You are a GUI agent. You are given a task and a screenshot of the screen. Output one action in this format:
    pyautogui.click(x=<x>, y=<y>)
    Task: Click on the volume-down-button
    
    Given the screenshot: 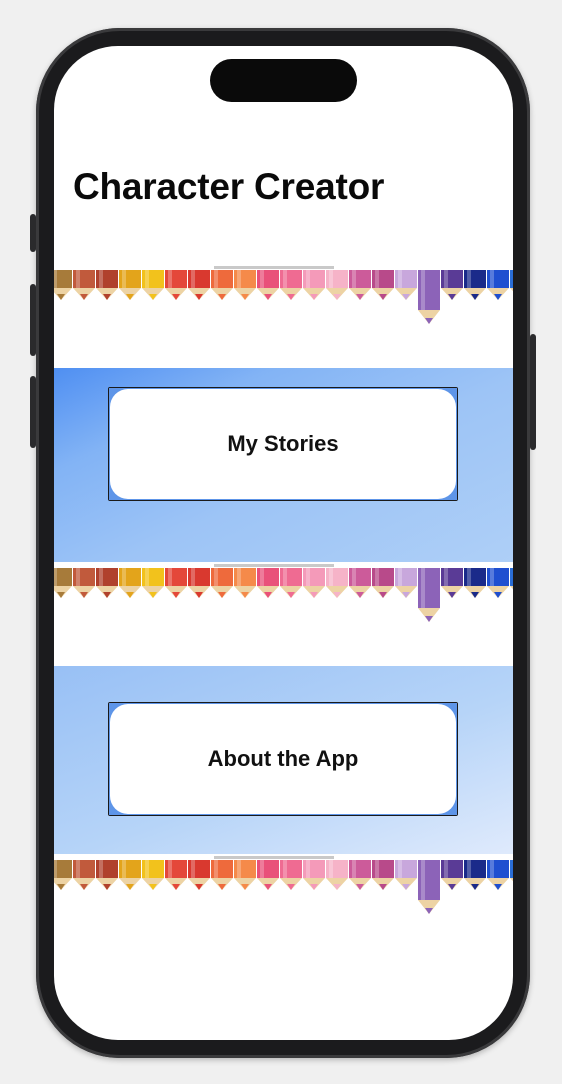 What is the action you would take?
    pyautogui.click(x=33, y=412)
    